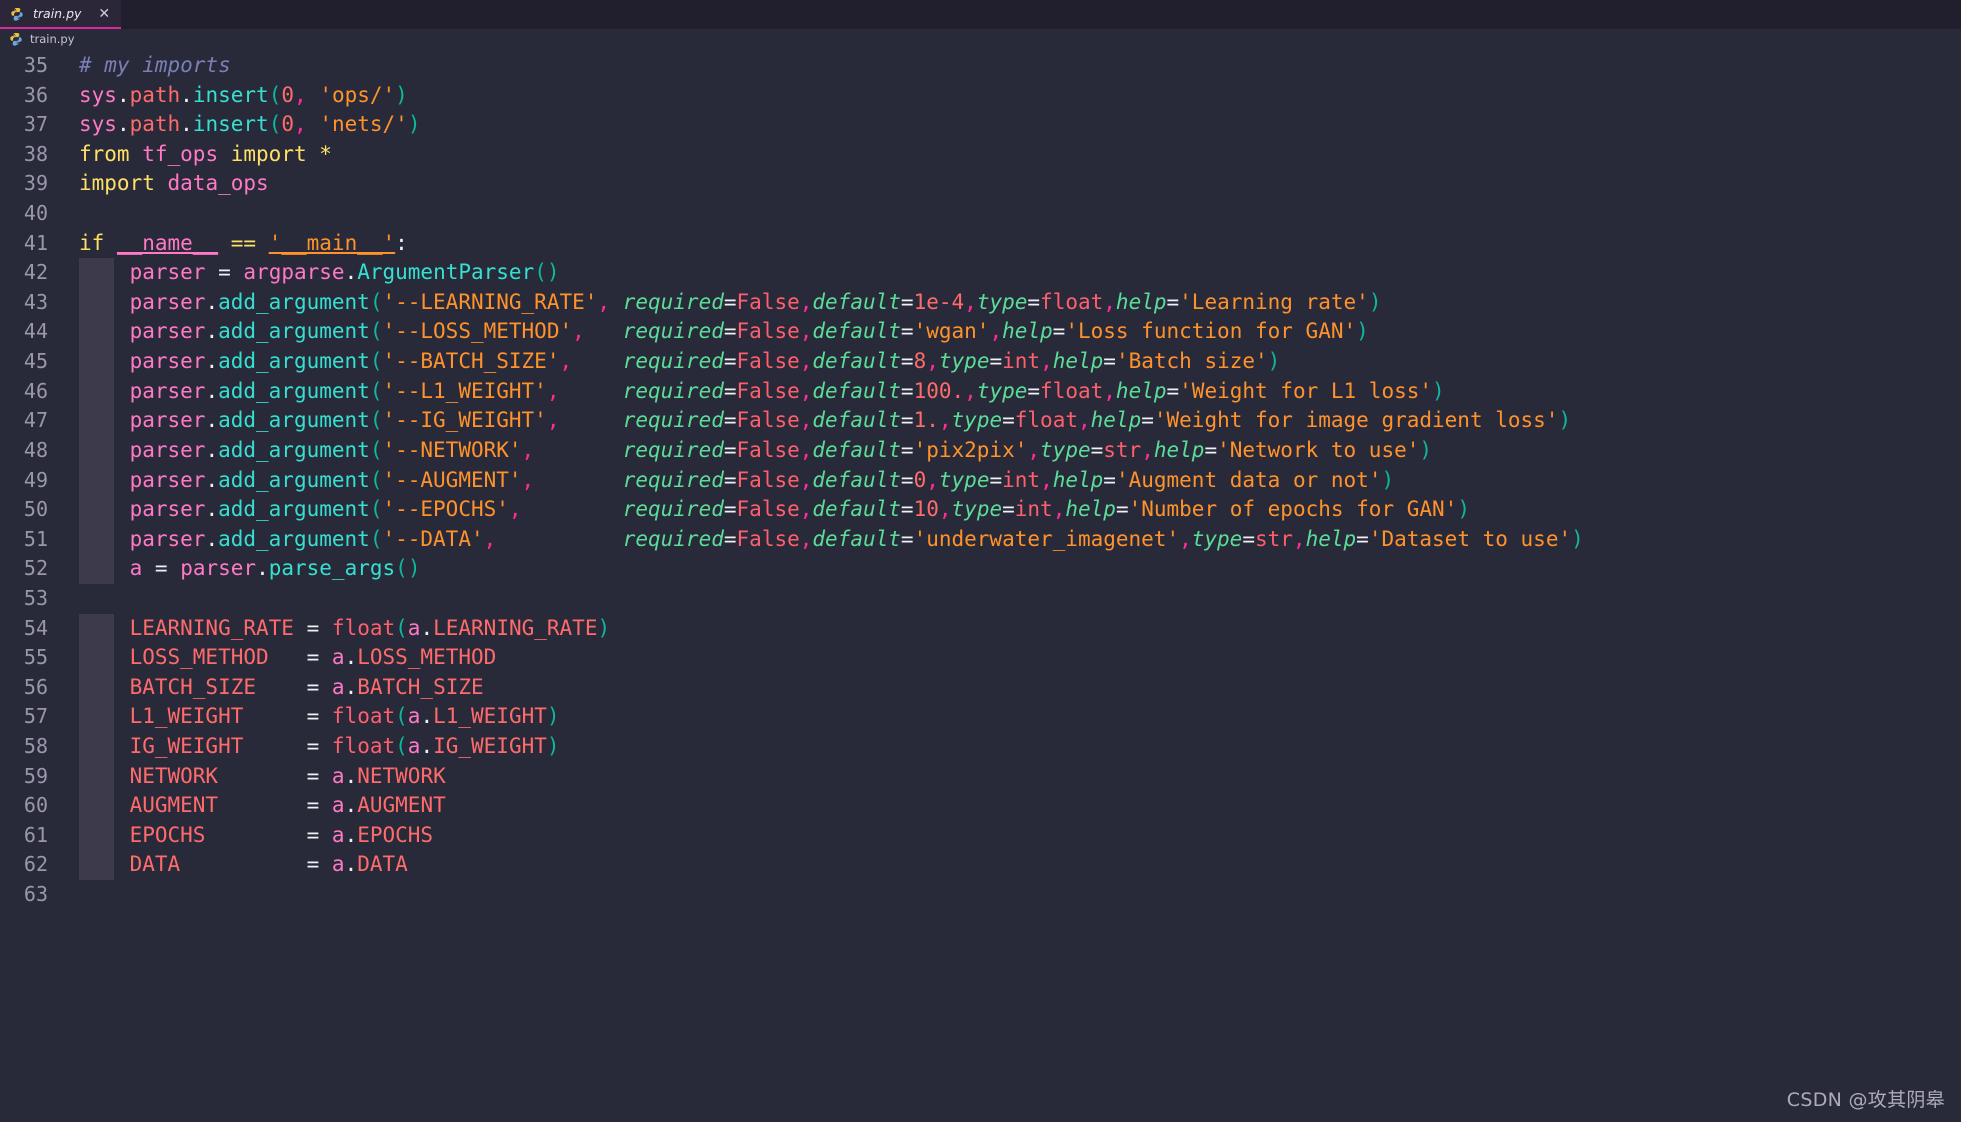 The image size is (1961, 1122). What do you see at coordinates (980, 865) in the screenshot?
I see `code-line: 62 DATA = a.DATA` at bounding box center [980, 865].